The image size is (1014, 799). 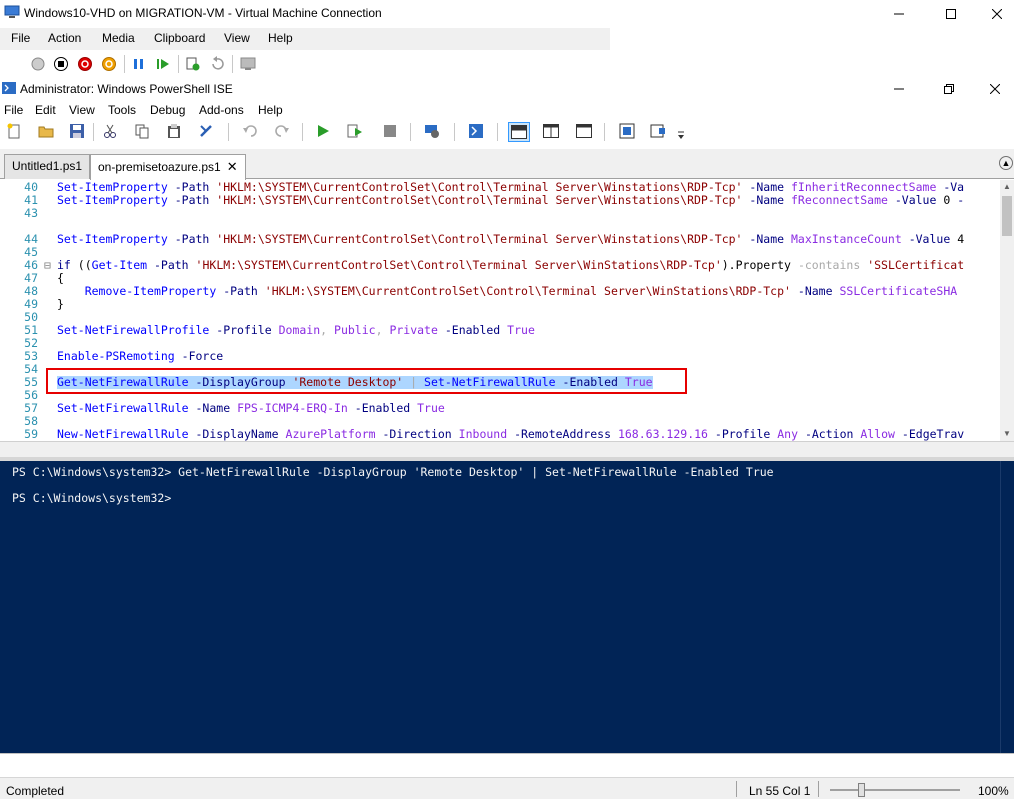 I want to click on run-script-icon, so click(x=323, y=131).